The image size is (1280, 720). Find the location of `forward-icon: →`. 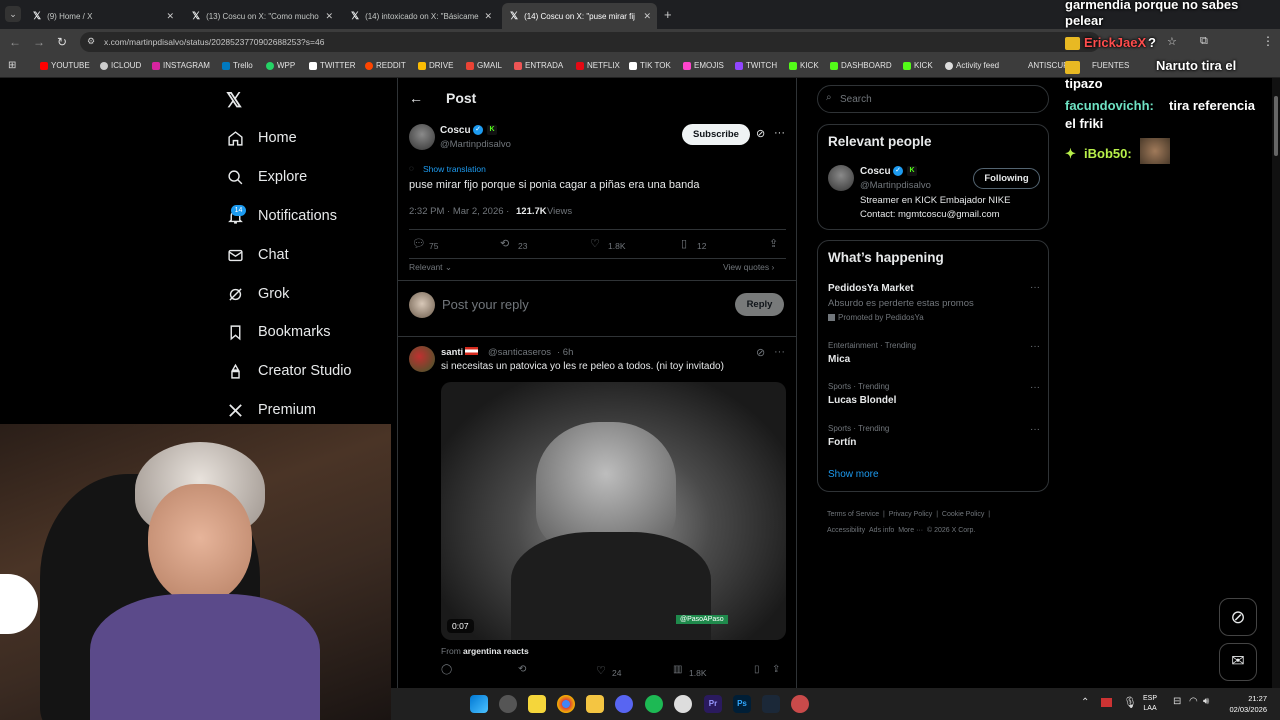

forward-icon: → is located at coordinates (39, 42).